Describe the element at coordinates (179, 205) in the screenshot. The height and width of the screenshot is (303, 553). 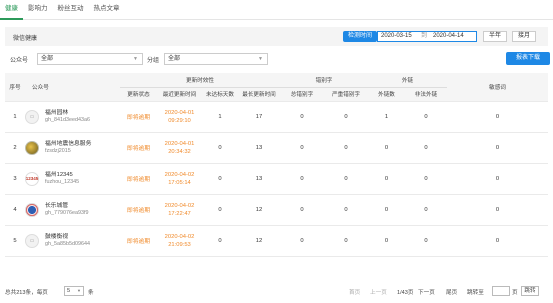
I see `update-date: 2020-04-02` at that location.